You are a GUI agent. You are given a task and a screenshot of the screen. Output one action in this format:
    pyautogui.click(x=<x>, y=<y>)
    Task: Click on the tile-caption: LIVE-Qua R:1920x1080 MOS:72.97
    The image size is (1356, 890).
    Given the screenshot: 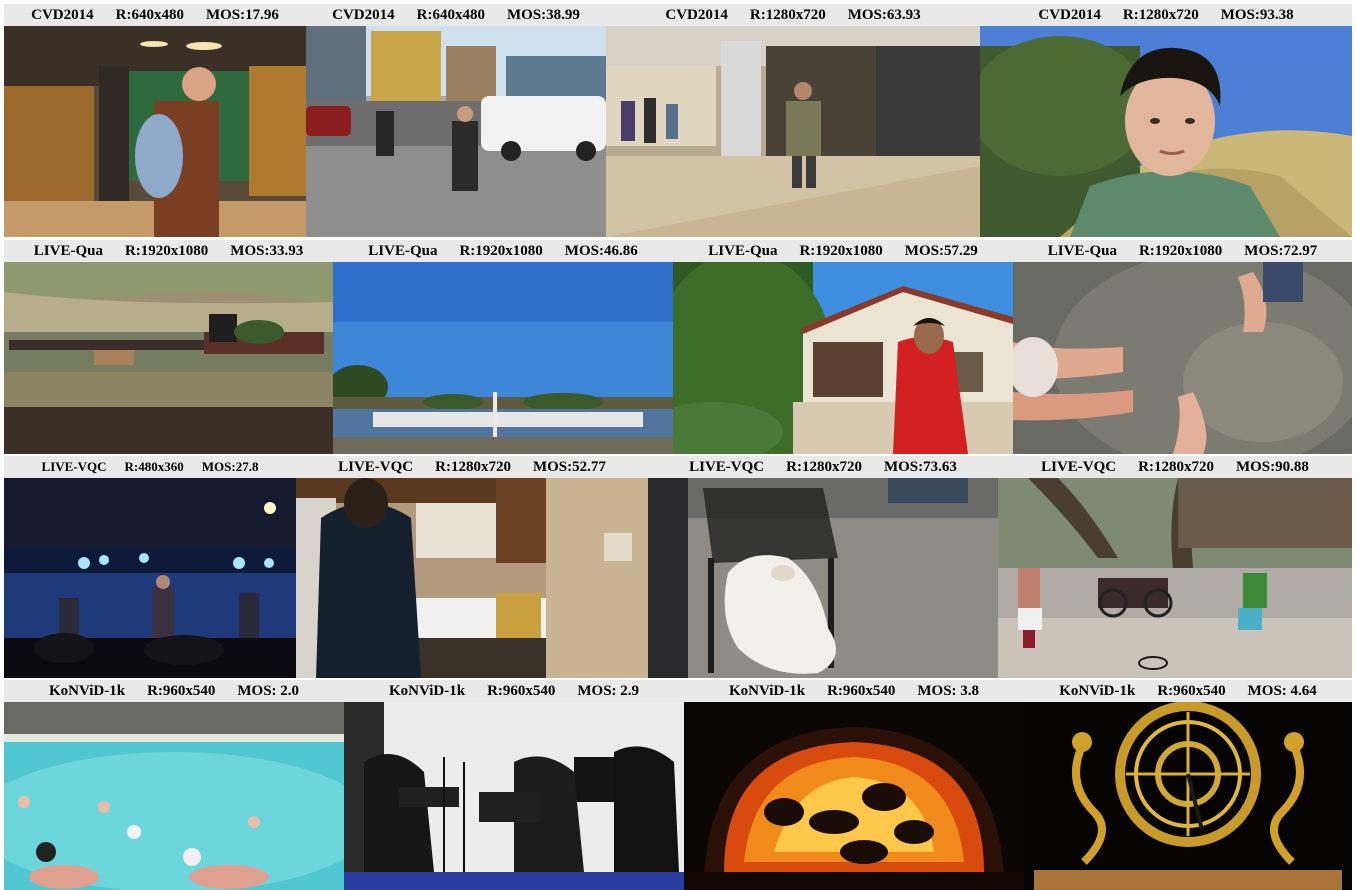 What is the action you would take?
    pyautogui.click(x=1182, y=251)
    